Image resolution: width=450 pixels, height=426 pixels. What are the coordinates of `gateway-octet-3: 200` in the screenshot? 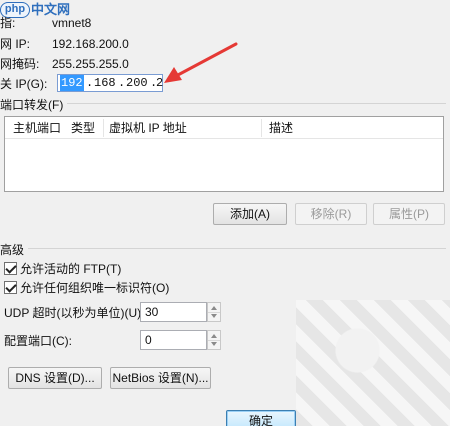 It's located at (137, 83).